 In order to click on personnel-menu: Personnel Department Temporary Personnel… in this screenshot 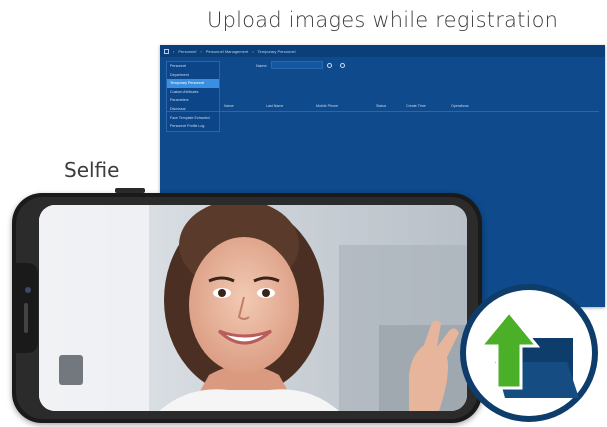, I will do `click(193, 96)`.